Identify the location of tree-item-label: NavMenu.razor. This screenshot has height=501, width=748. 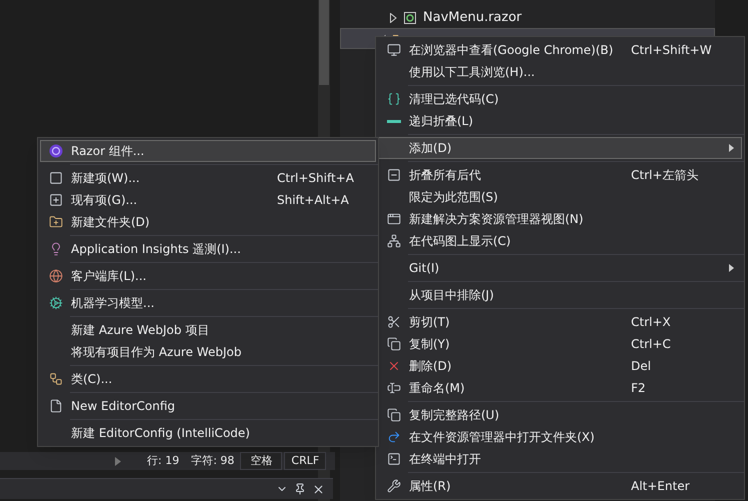
(472, 17).